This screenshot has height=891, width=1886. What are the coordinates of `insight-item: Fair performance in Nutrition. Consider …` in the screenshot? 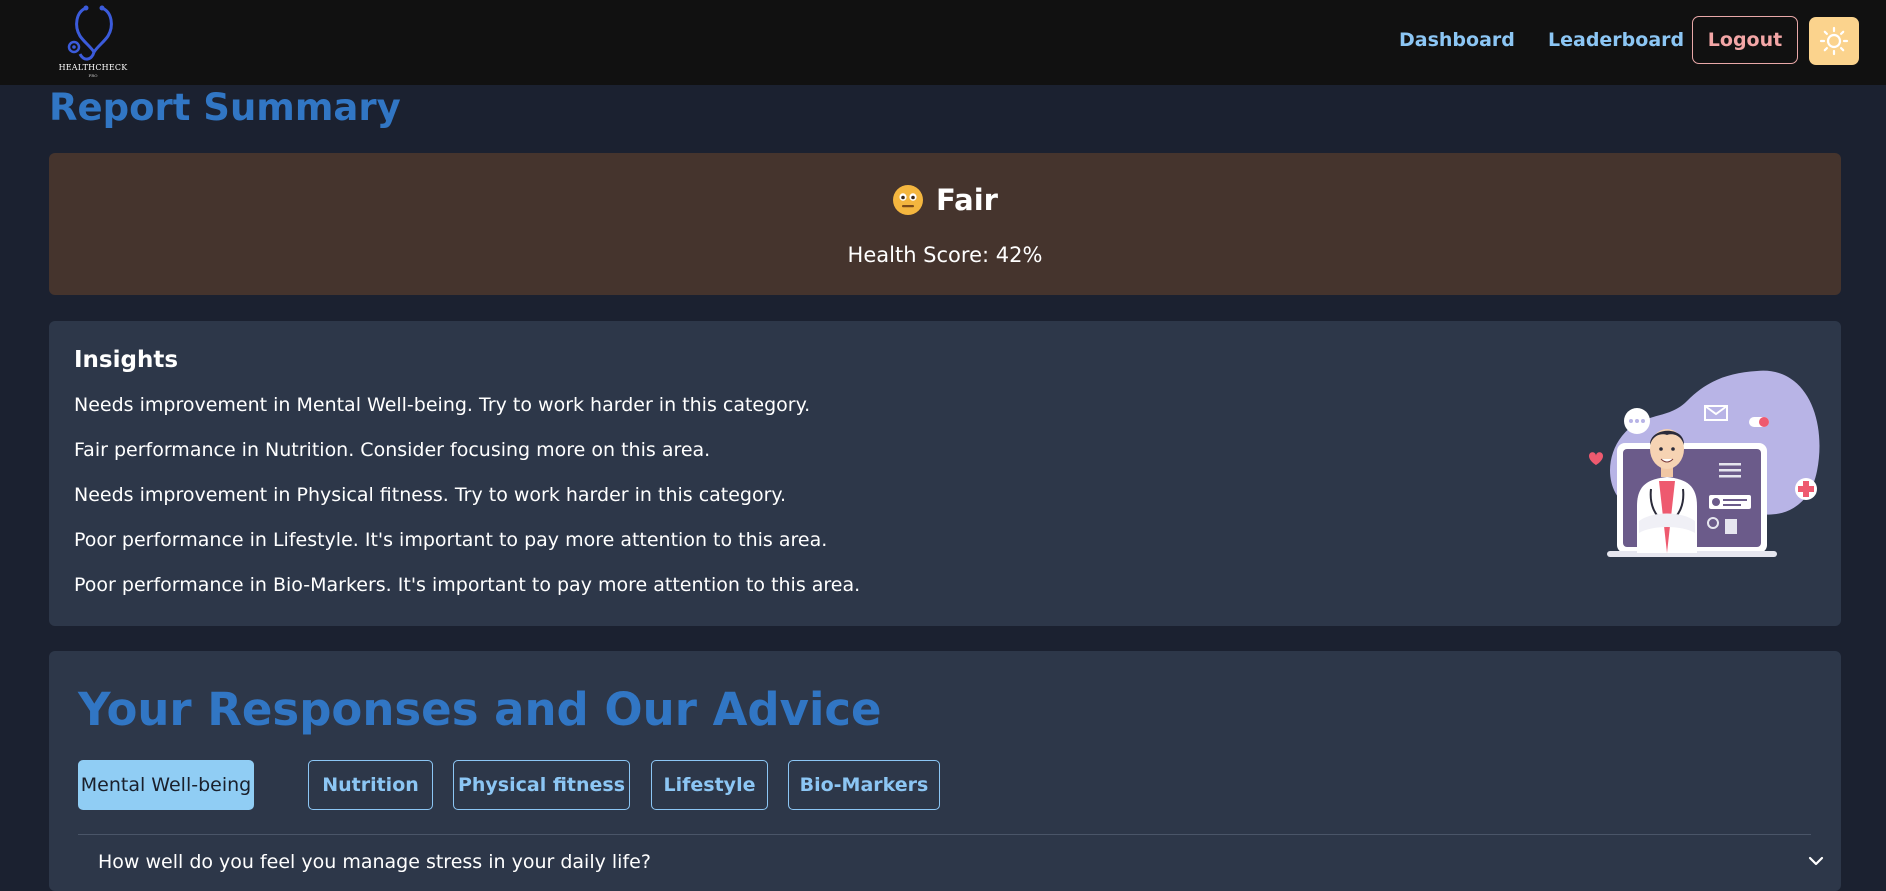 It's located at (392, 450).